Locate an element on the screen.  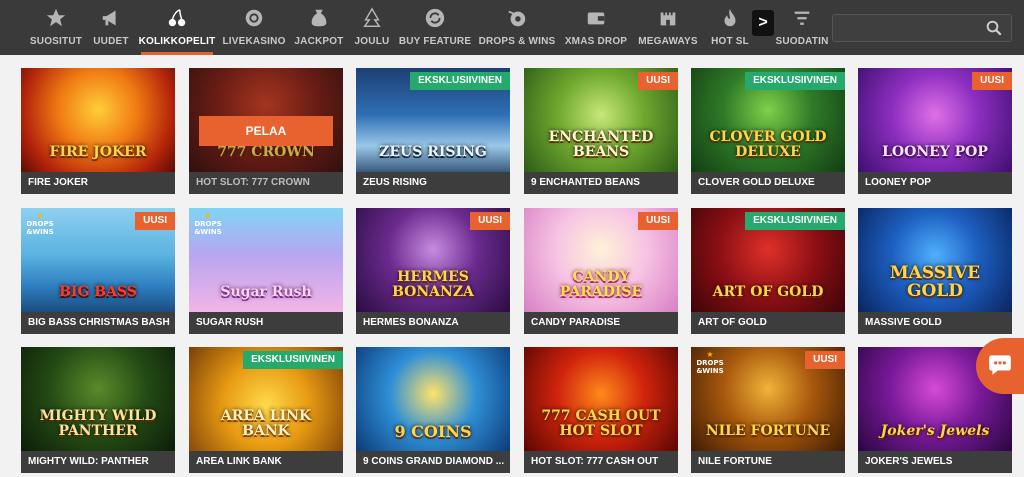
game-tile: 777 CROWN PELAA HOT SLOT: 777 CROWN is located at coordinates (266, 131).